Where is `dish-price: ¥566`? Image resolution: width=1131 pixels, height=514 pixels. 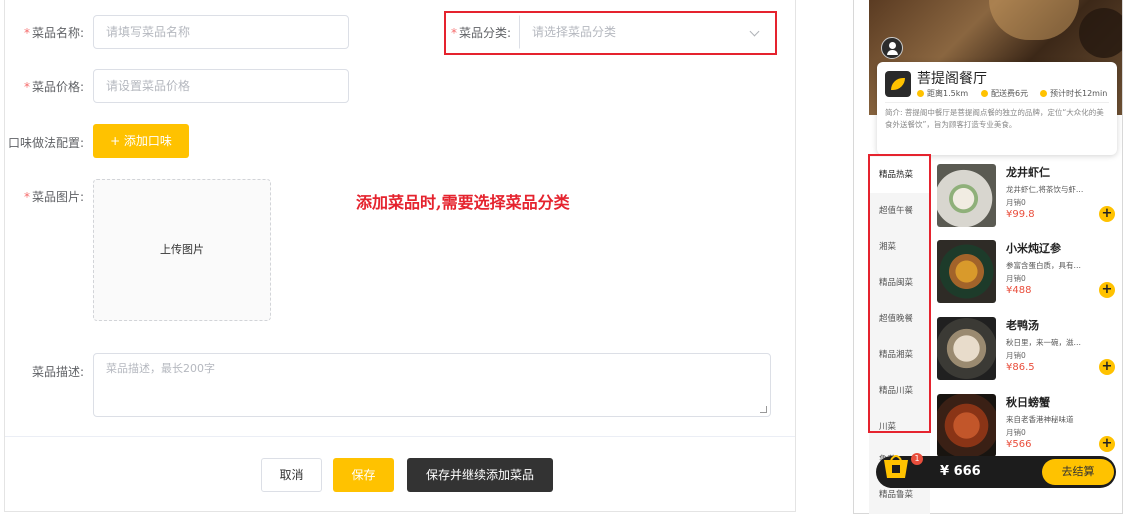 dish-price: ¥566 is located at coordinates (1019, 444).